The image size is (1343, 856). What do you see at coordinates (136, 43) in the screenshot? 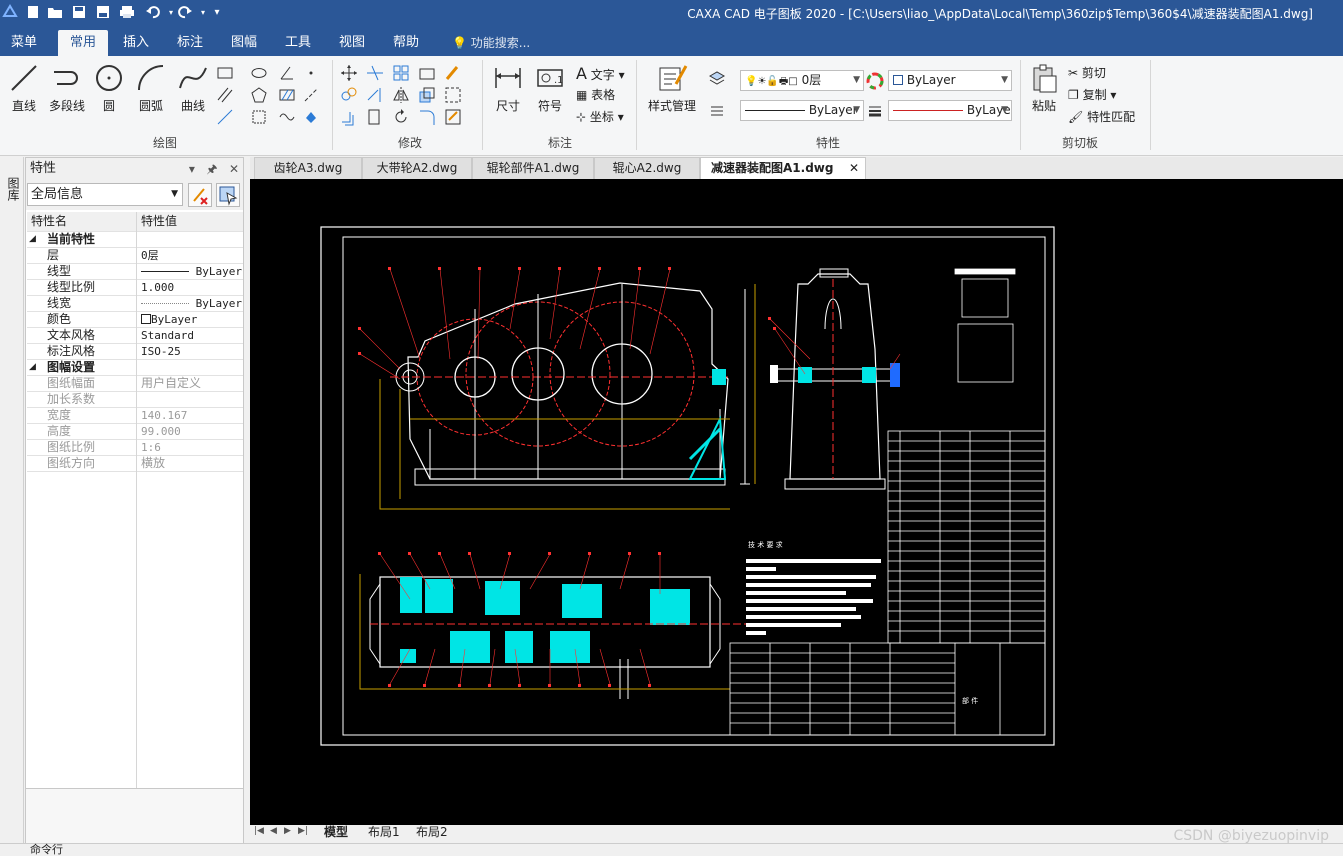
I see `tab-insert: 插入` at bounding box center [136, 43].